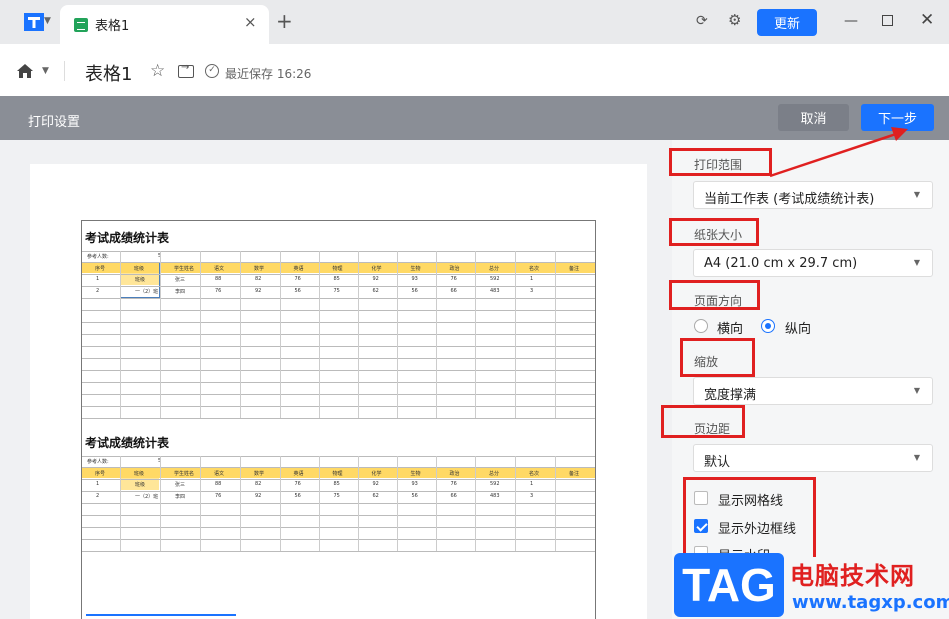  What do you see at coordinates (284, 21) in the screenshot?
I see `add-tab-icon: +` at bounding box center [284, 21].